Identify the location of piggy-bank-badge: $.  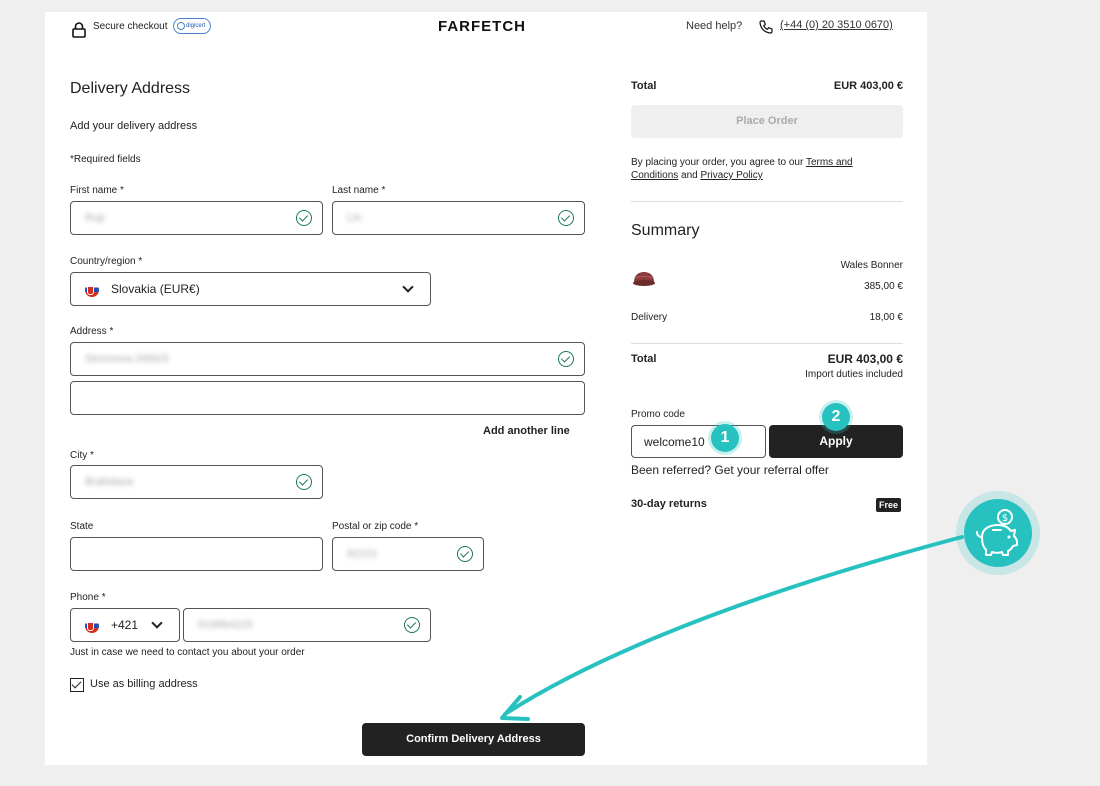
(998, 533).